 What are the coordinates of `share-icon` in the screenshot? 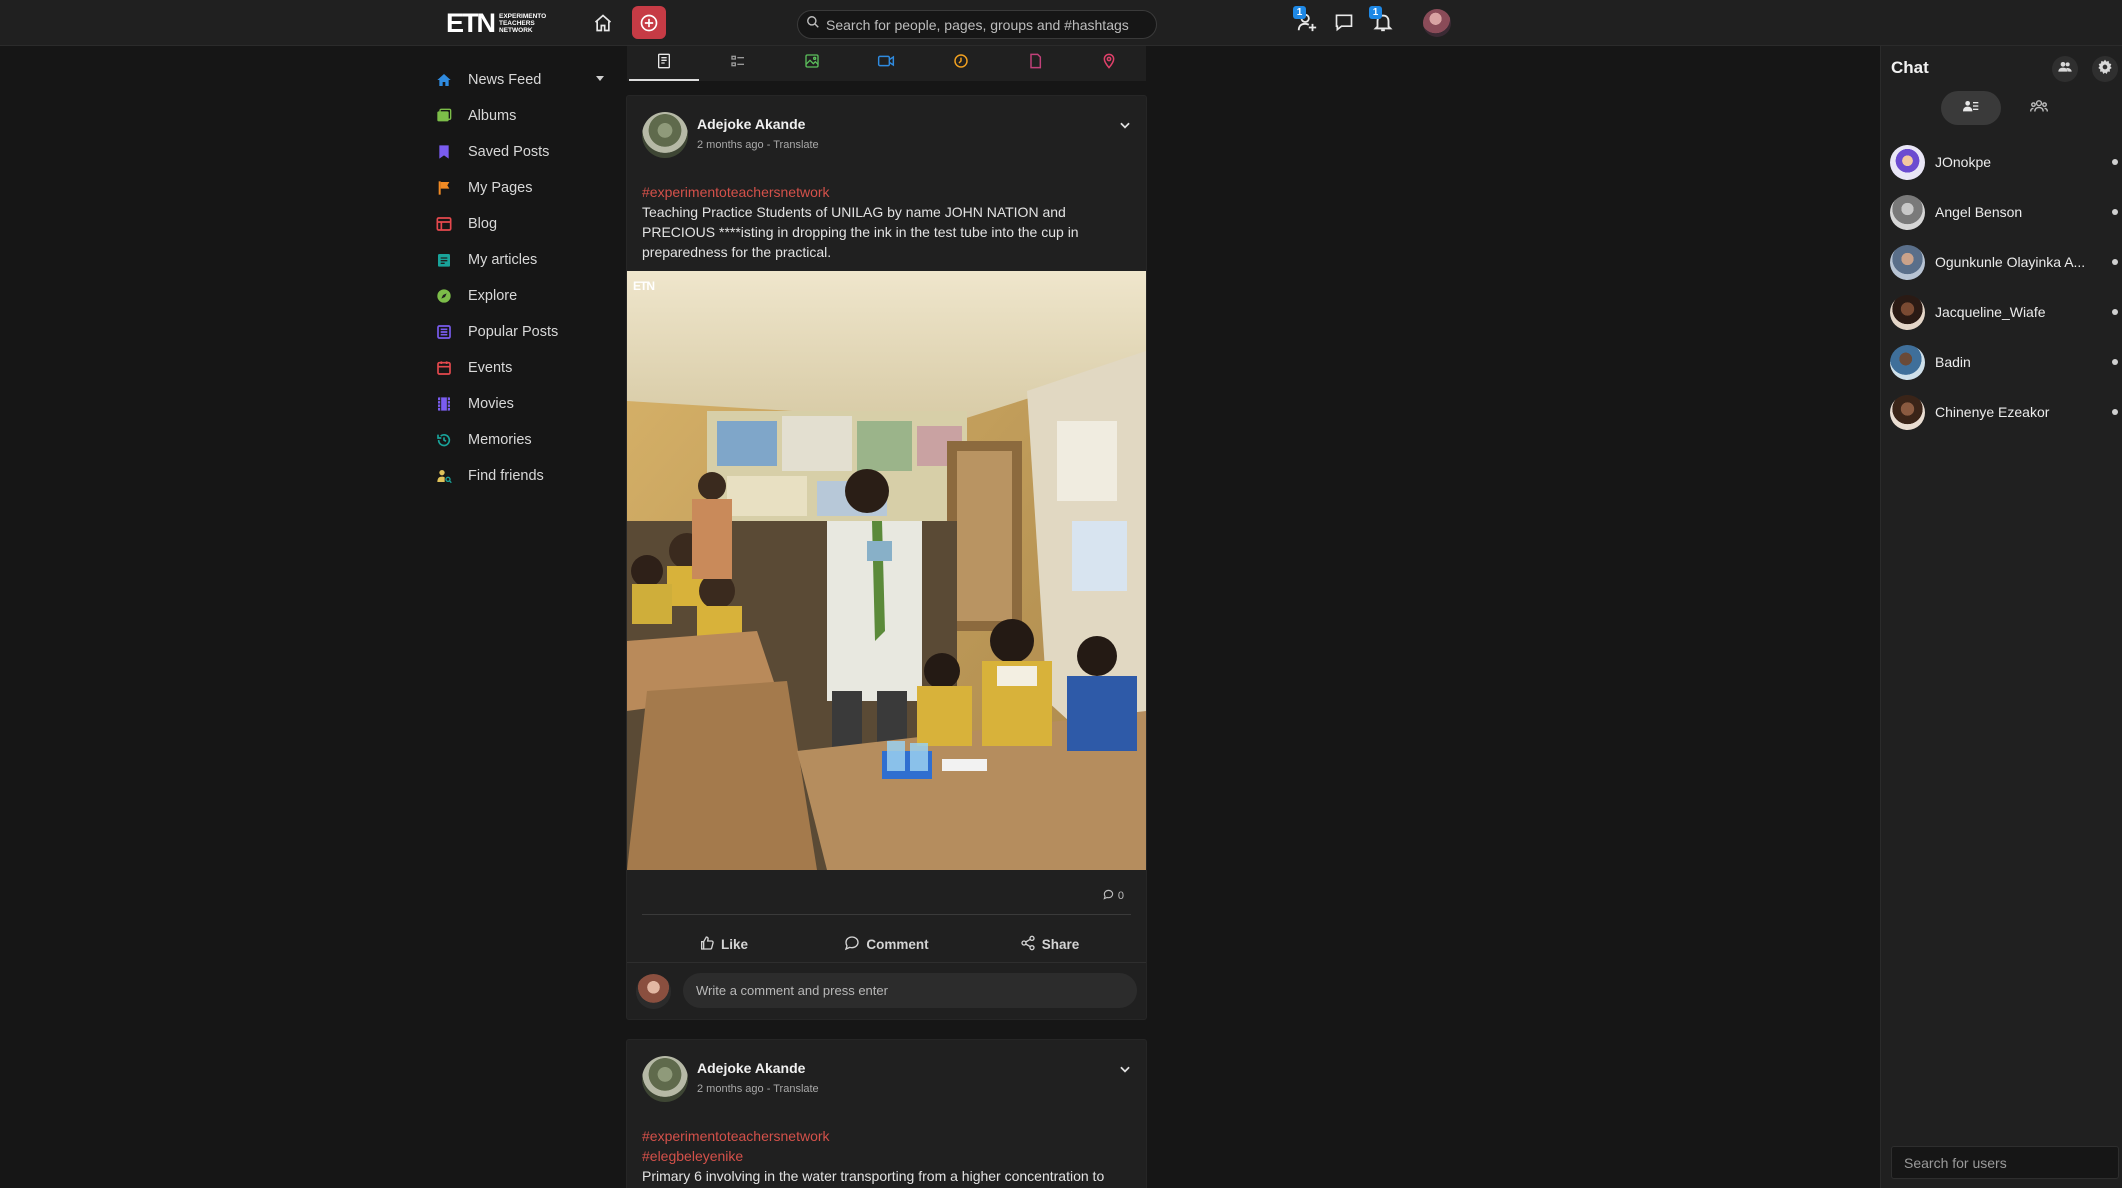 It's located at (1028, 944).